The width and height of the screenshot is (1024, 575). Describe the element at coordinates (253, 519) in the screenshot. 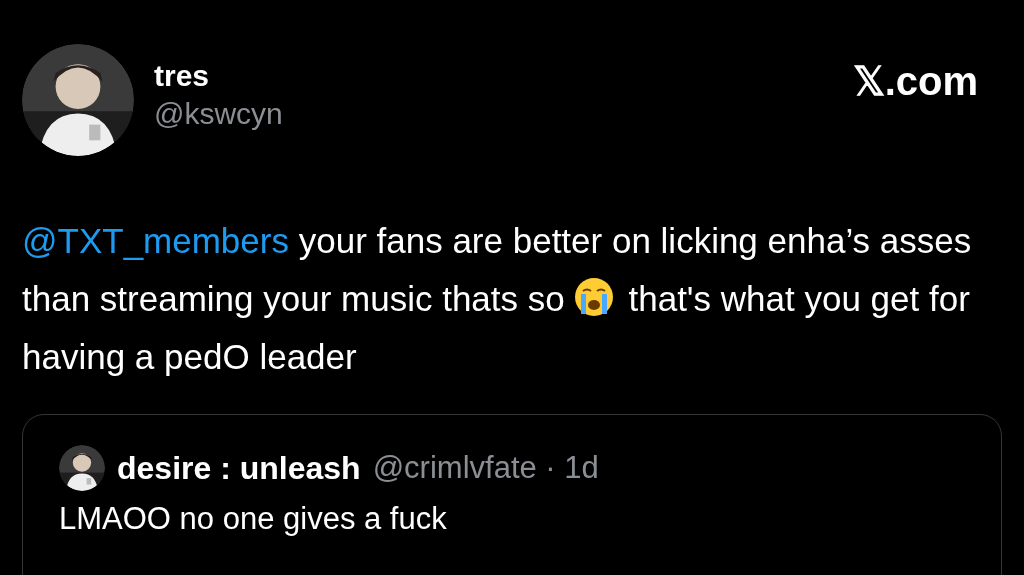

I see `quoted-tweet-text: LMAOO no one gives a fuck` at that location.